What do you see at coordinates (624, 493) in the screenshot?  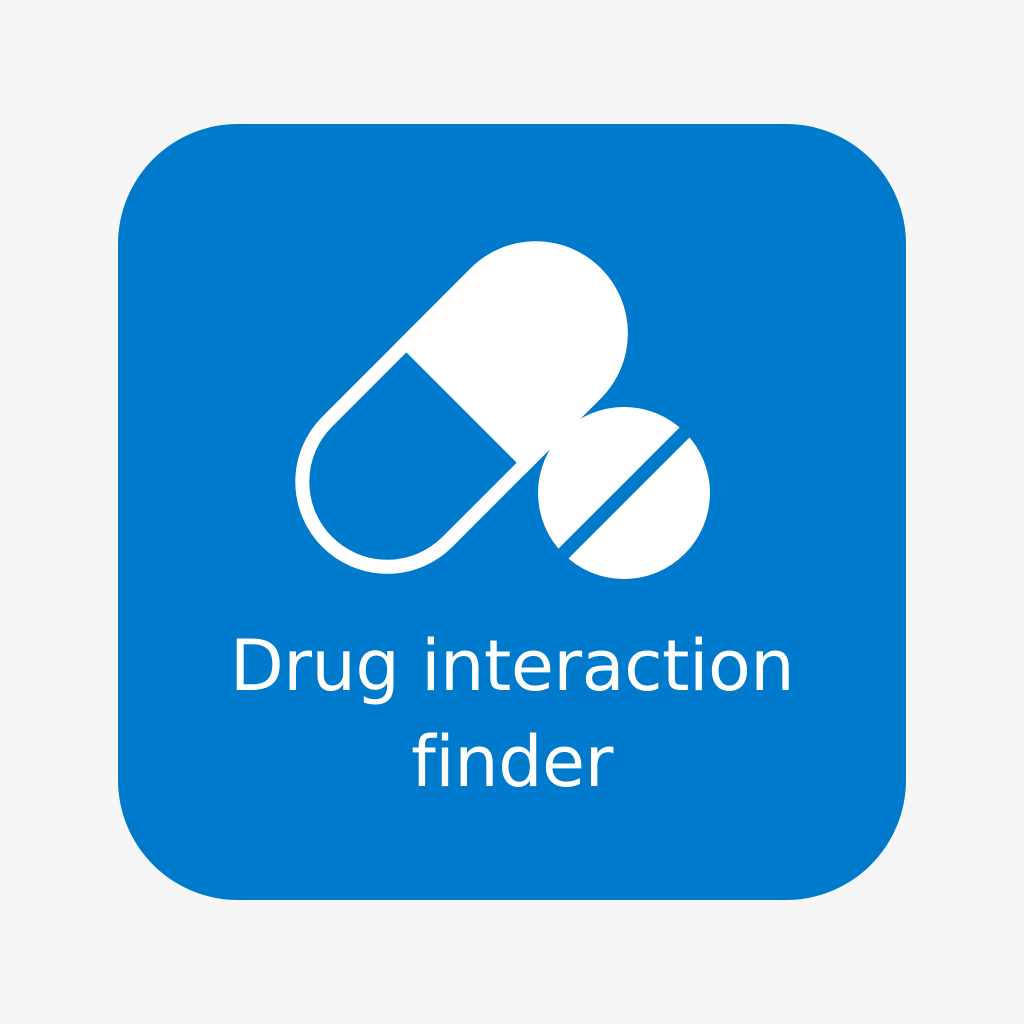 I see `tablet-icon` at bounding box center [624, 493].